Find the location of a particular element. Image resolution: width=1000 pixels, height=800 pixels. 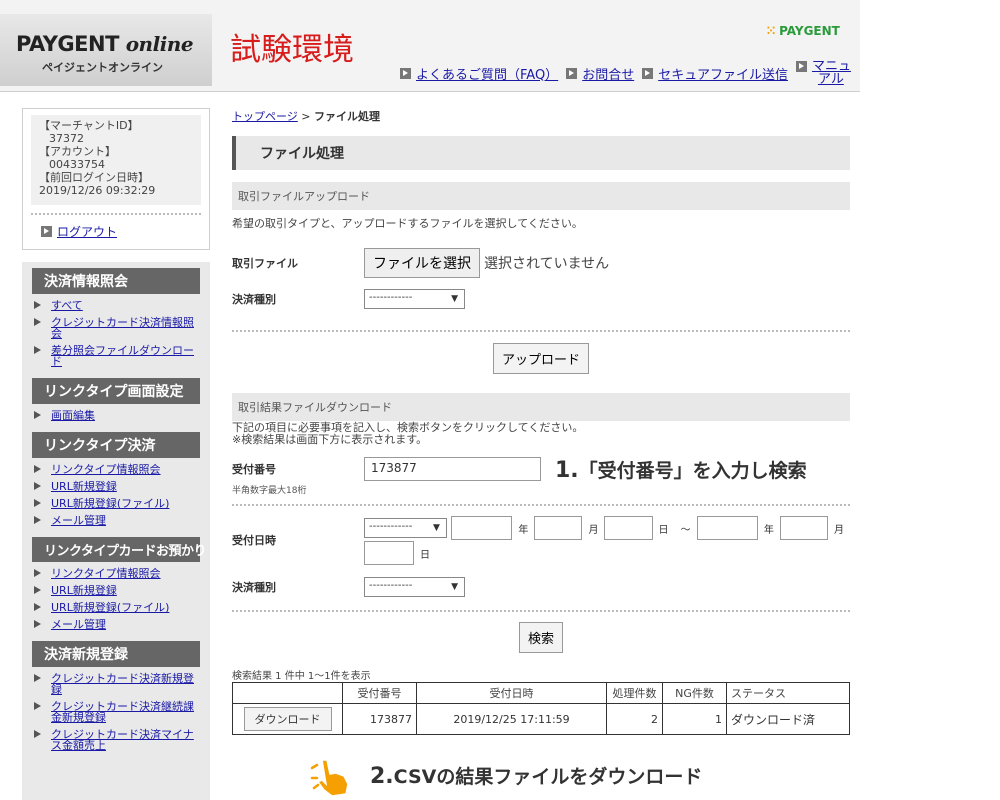

start-day-input is located at coordinates (628, 528).